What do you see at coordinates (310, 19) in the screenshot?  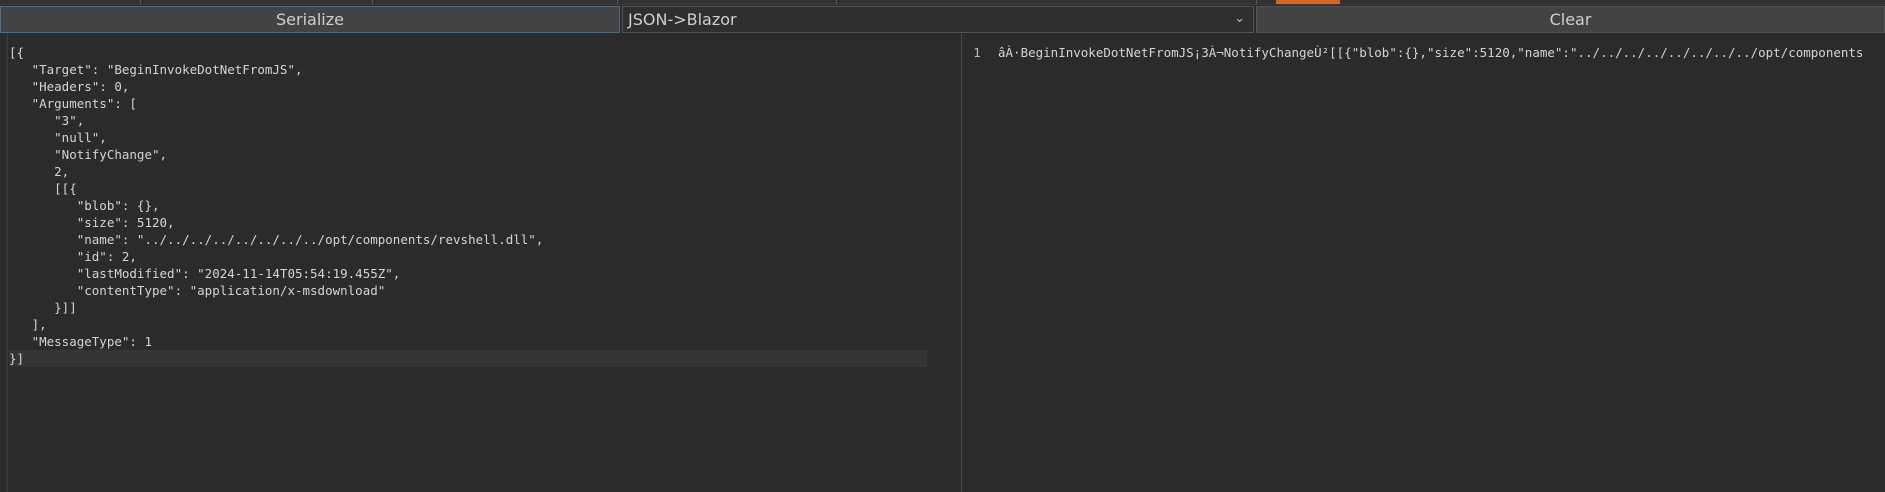 I see `serialize-button: Serialize` at bounding box center [310, 19].